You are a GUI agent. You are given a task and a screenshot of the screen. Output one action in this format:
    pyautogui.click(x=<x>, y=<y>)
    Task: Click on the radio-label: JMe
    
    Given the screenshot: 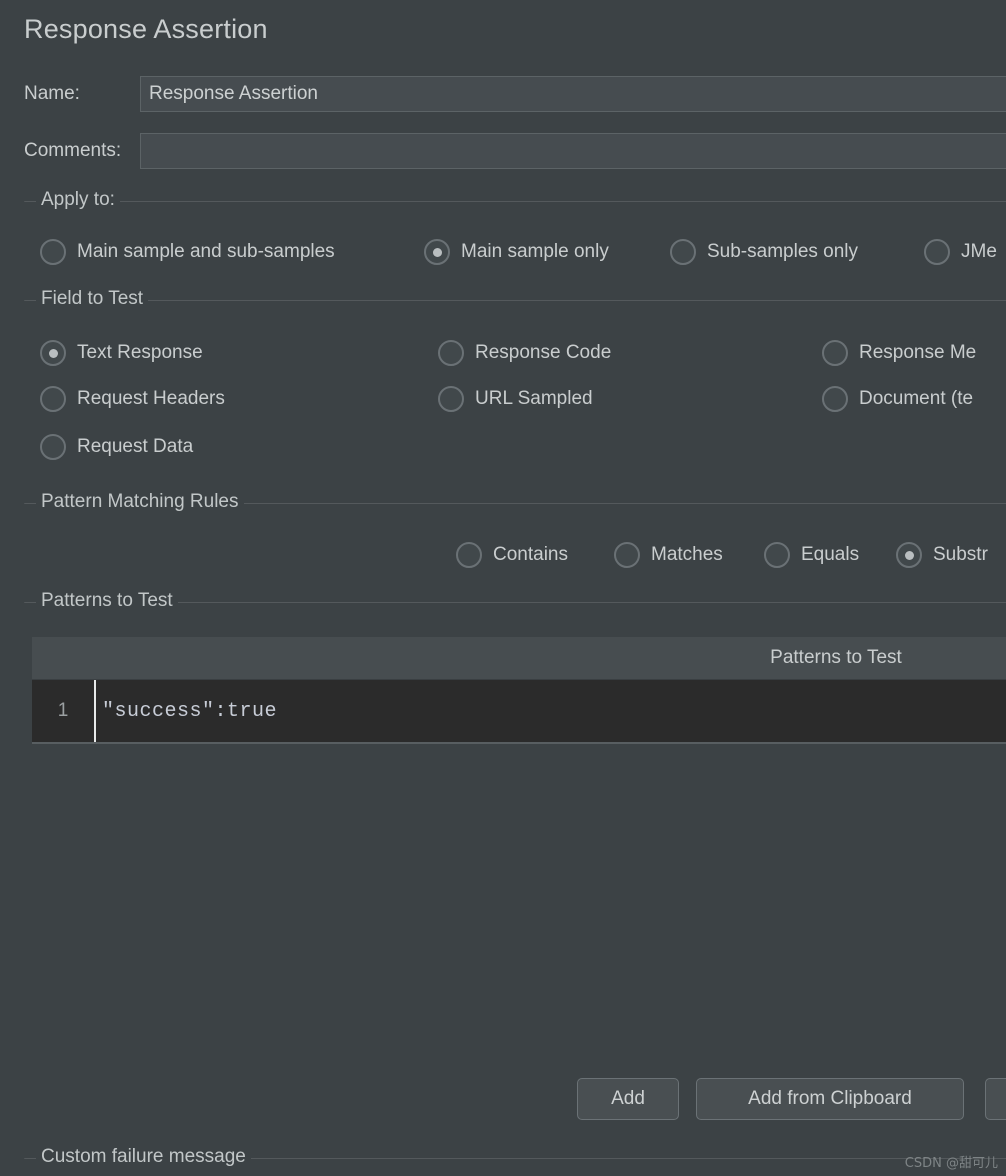 What is the action you would take?
    pyautogui.click(x=979, y=251)
    